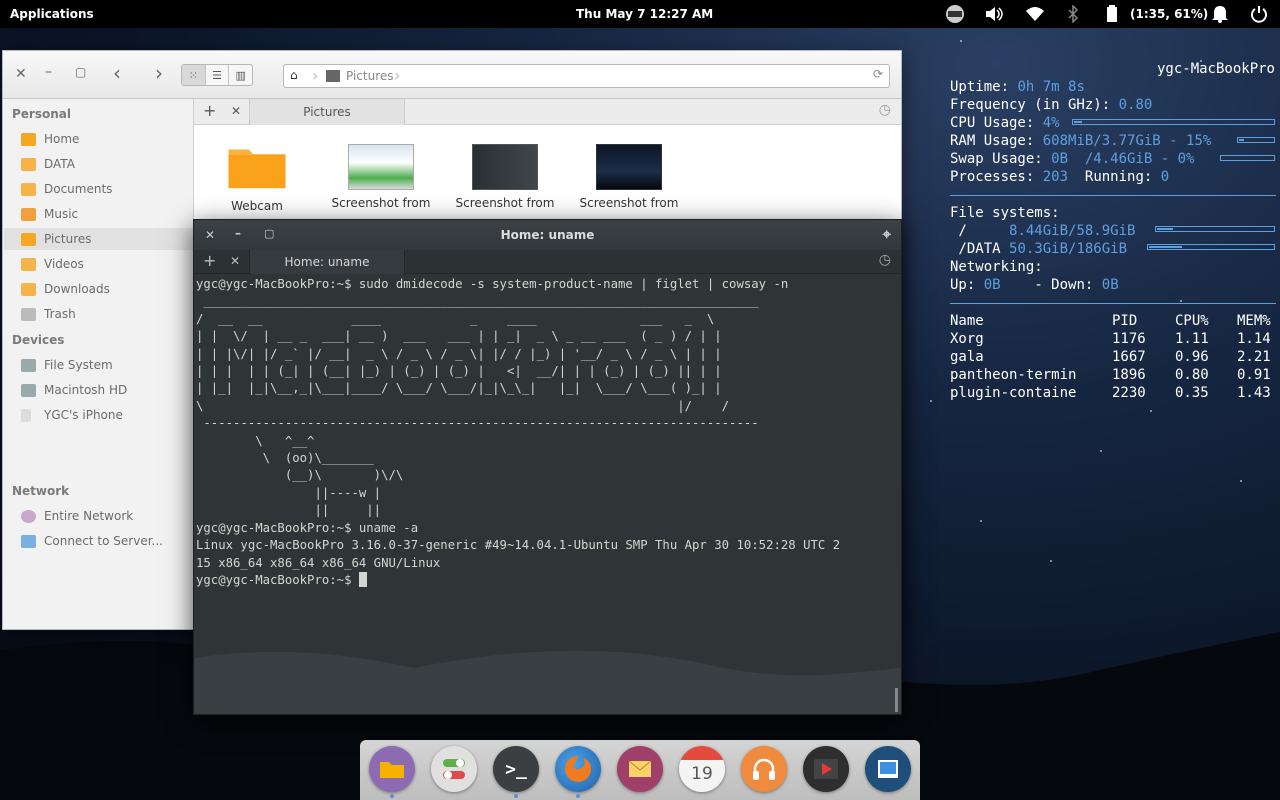  What do you see at coordinates (1254, 339) in the screenshot?
I see `process-mem: 1.14` at bounding box center [1254, 339].